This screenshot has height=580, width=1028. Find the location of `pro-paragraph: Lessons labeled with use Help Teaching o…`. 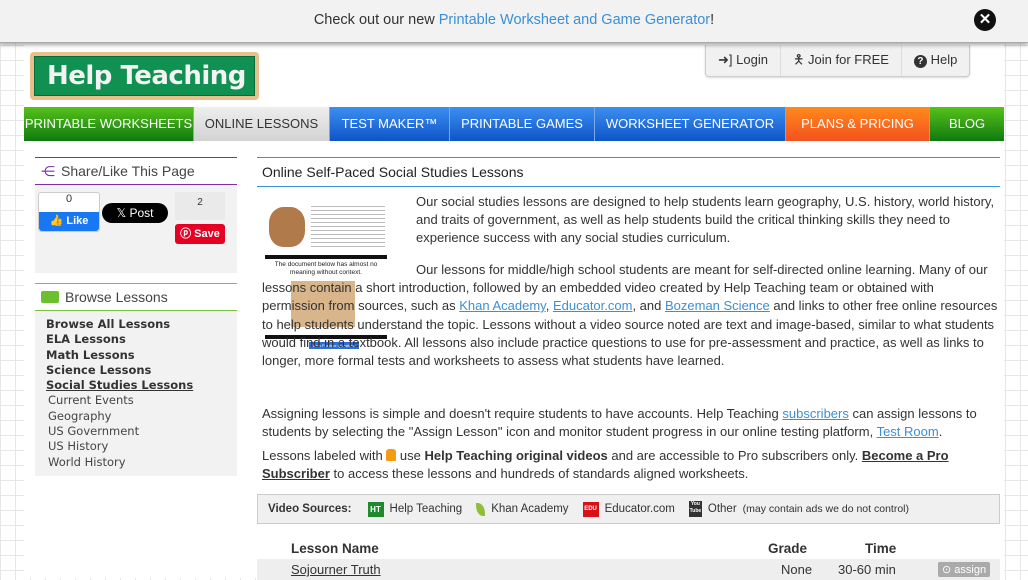

pro-paragraph: Lessons labeled with use Help Teaching o… is located at coordinates (605, 465).